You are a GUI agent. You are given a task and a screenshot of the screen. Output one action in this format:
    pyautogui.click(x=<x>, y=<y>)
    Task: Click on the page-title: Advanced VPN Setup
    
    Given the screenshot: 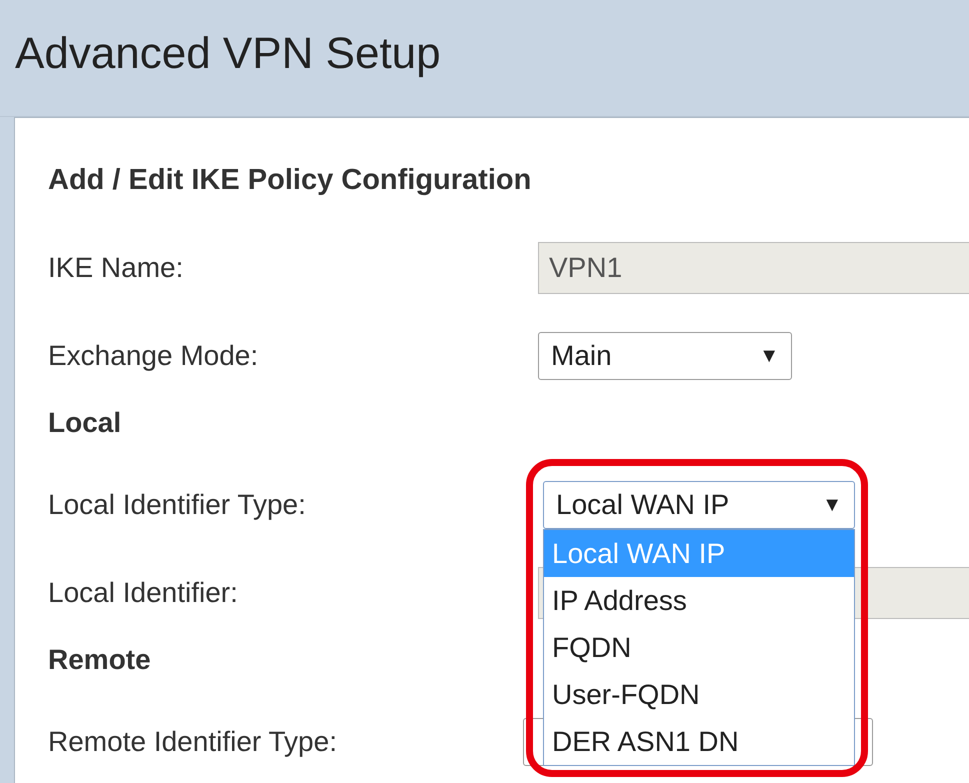 What is the action you would take?
    pyautogui.click(x=228, y=54)
    